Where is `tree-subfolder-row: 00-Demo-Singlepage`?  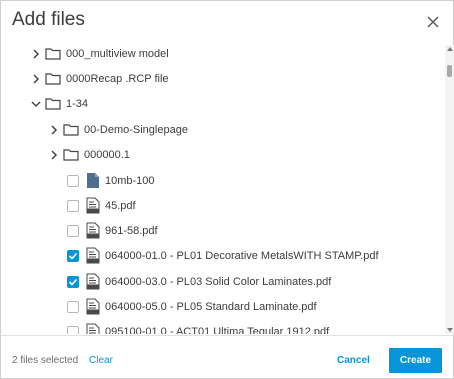
tree-subfolder-row: 00-Demo-Singlepage is located at coordinates (118, 129).